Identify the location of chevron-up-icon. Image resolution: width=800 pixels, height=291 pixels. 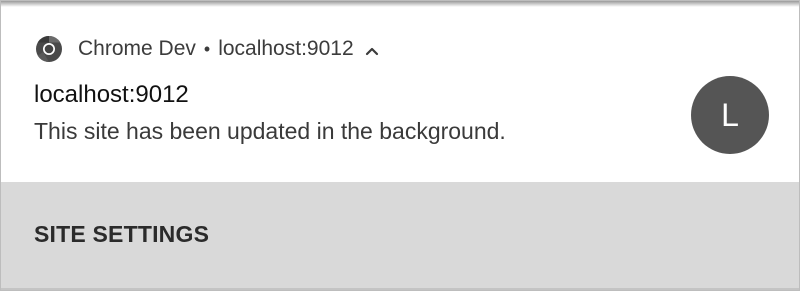
(372, 49).